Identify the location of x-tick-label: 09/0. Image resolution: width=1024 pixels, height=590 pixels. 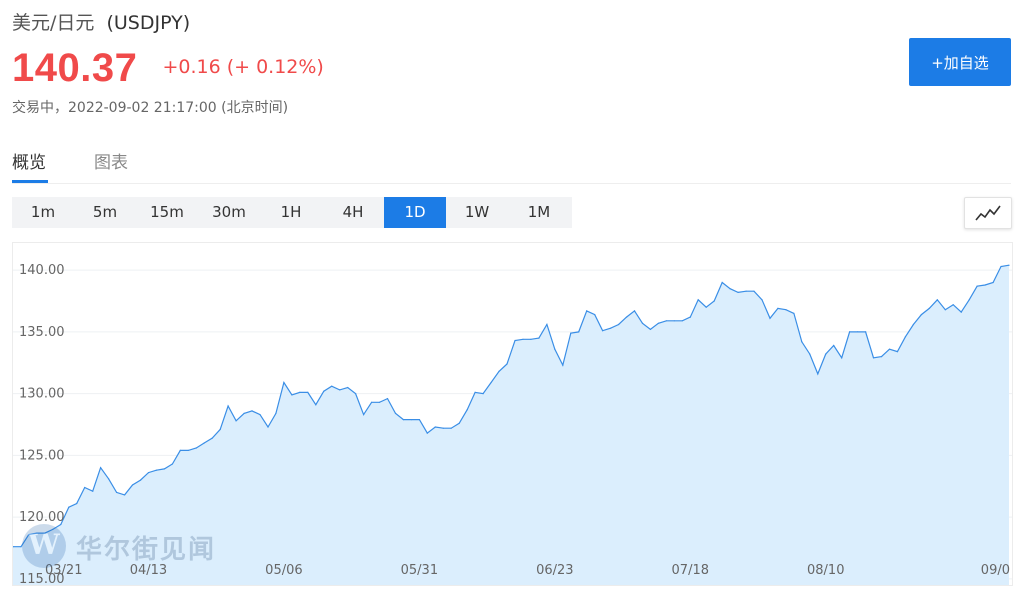
(995, 570).